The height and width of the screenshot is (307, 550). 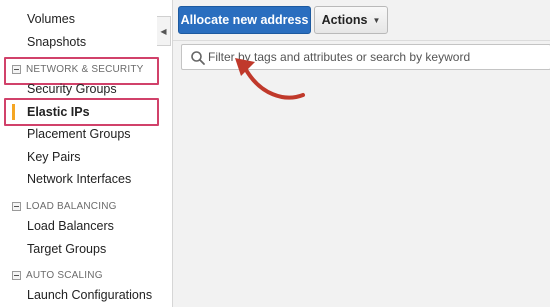 What do you see at coordinates (379, 57) in the screenshot?
I see `search-input` at bounding box center [379, 57].